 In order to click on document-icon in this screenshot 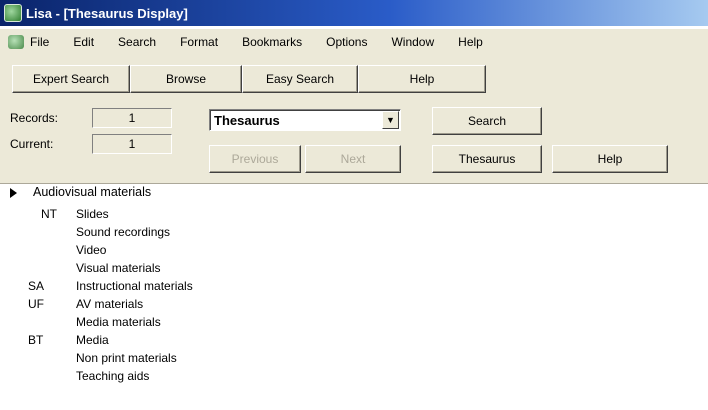, I will do `click(16, 42)`.